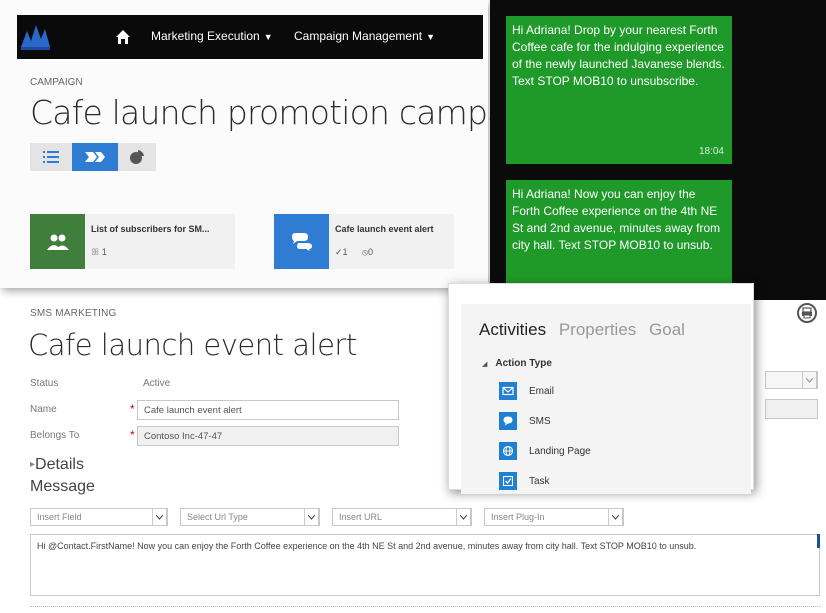 This screenshot has width=826, height=613. What do you see at coordinates (268, 436) in the screenshot?
I see `belongs-to-field: Contoso Inc-47-47` at bounding box center [268, 436].